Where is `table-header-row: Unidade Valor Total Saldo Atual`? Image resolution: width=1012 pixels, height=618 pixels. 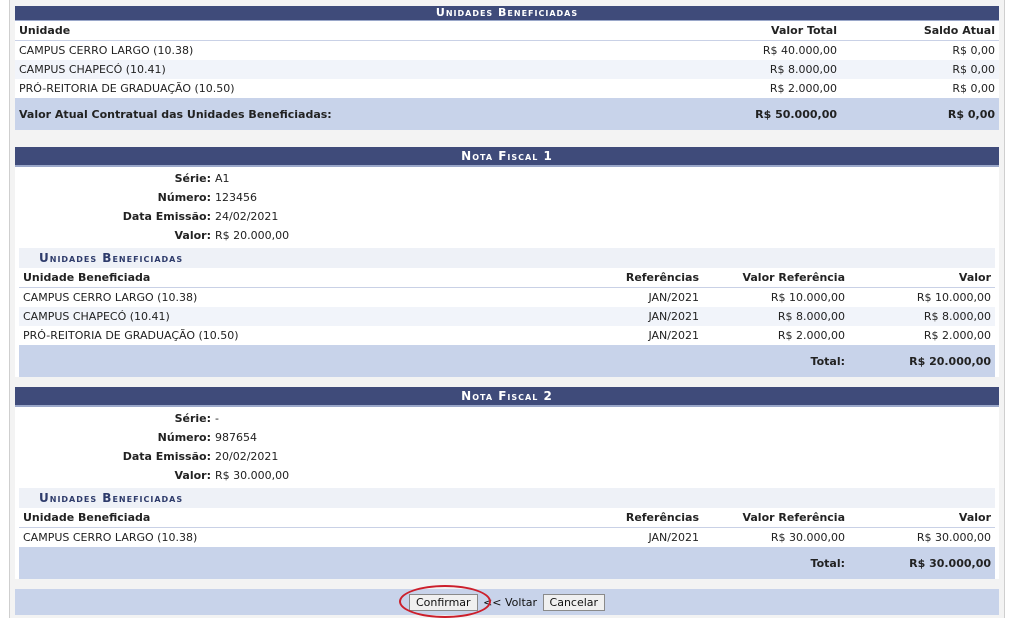 table-header-row: Unidade Valor Total Saldo Atual is located at coordinates (507, 31).